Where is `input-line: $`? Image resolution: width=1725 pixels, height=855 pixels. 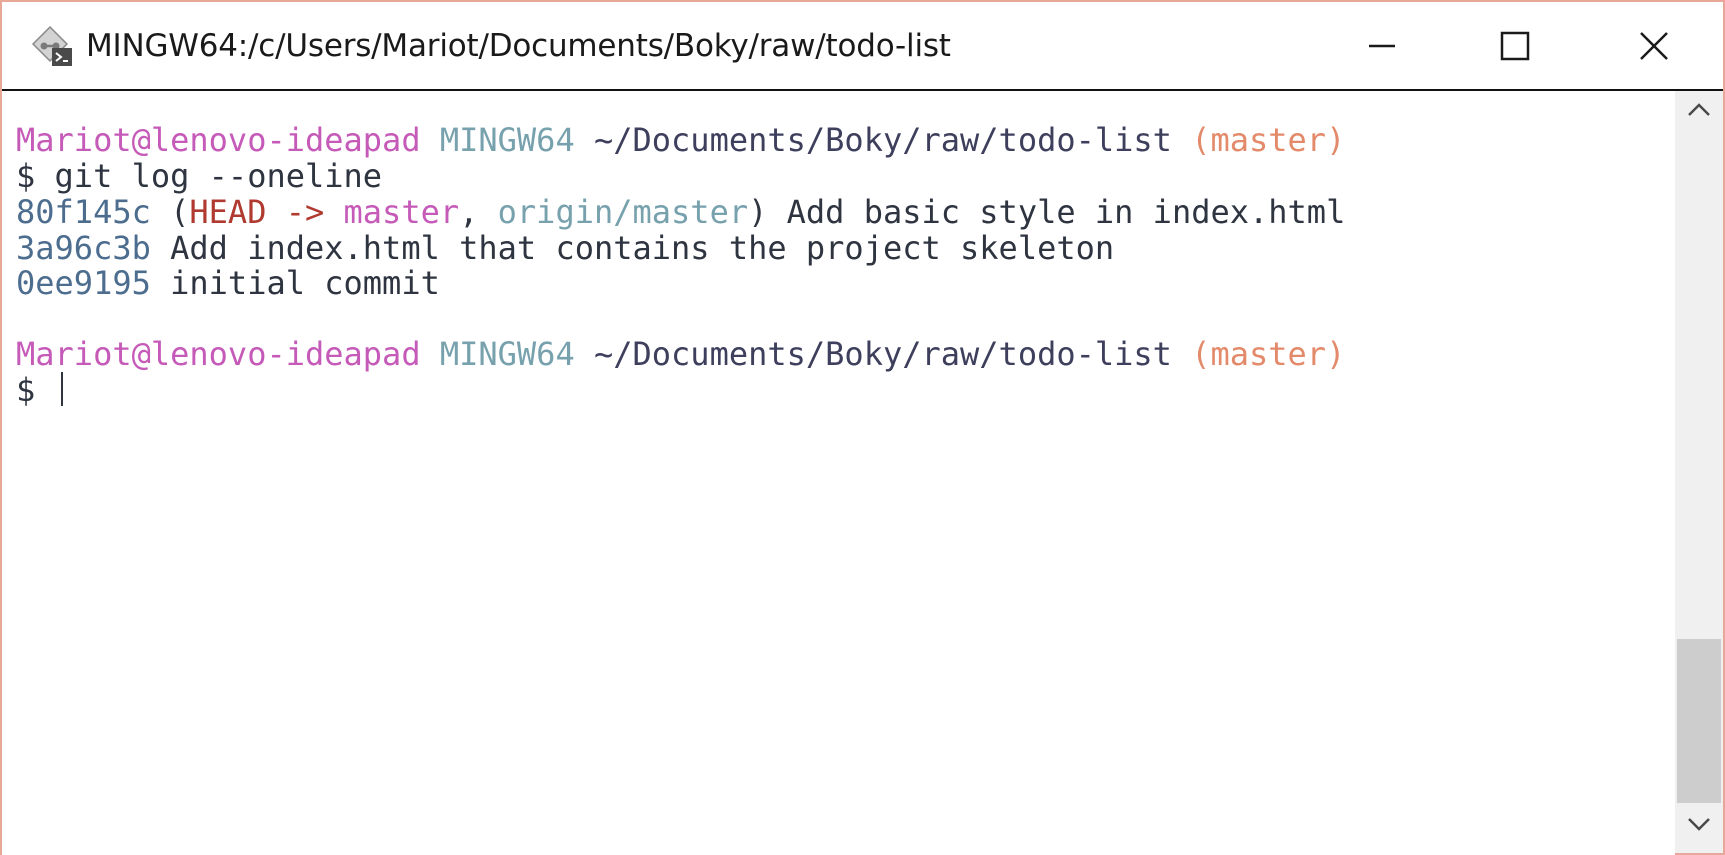 input-line: $ is located at coordinates (39, 390).